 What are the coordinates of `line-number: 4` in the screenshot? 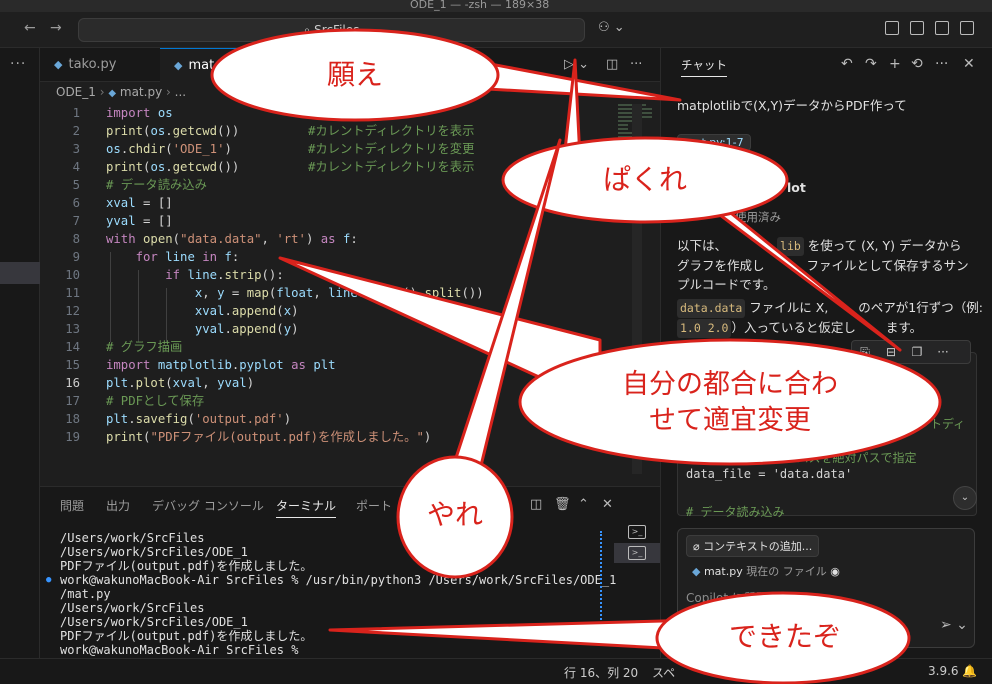 It's located at (76, 167).